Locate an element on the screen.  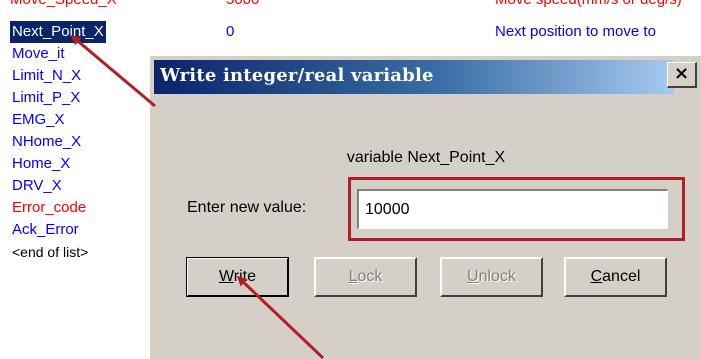
close-button: × is located at coordinates (682, 75).